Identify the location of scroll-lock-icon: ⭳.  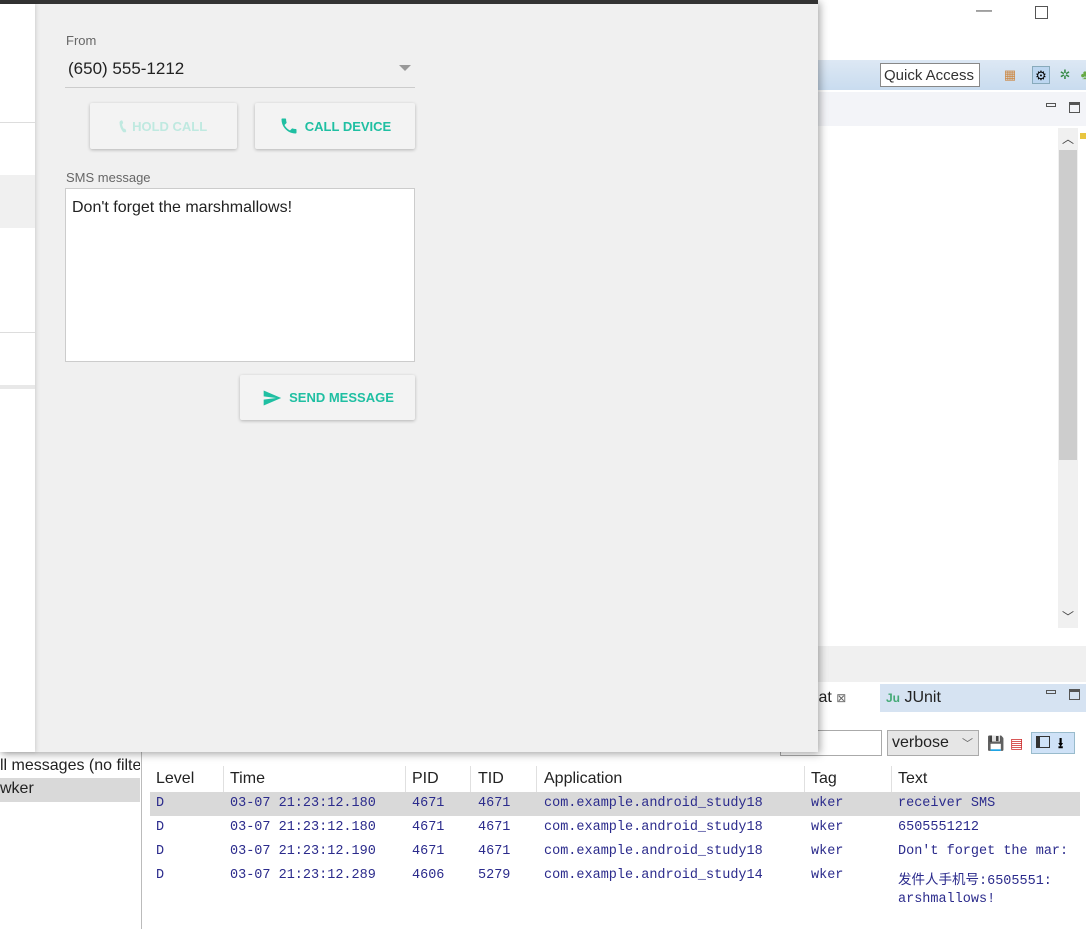
(1060, 745).